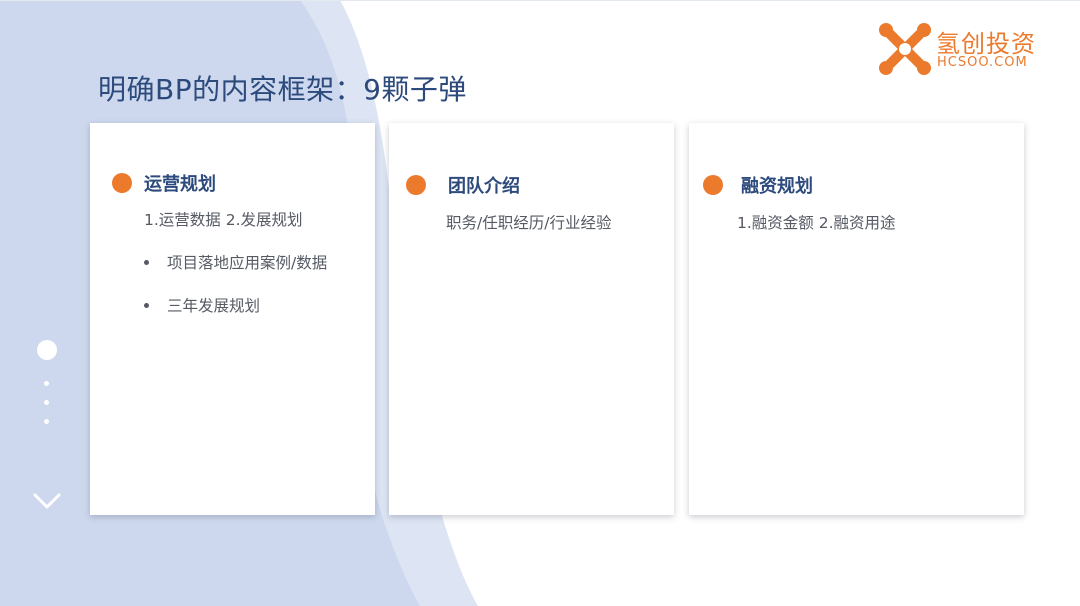 The image size is (1080, 606). I want to click on logo-name: 氢创投资, so click(986, 44).